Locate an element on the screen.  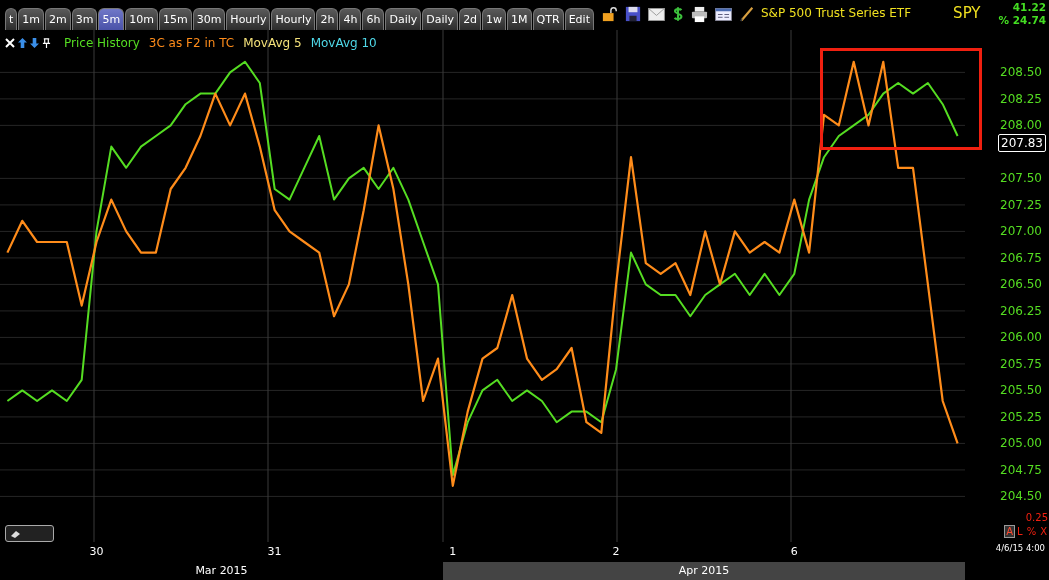
up-arrow-icon is located at coordinates (22, 43).